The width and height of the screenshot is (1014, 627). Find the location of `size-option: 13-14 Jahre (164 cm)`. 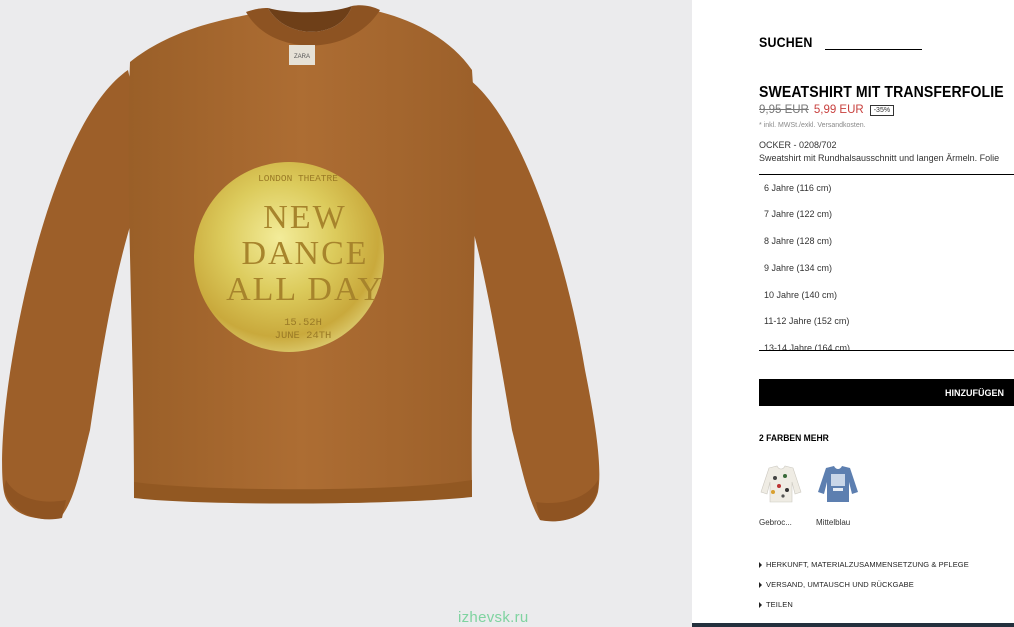

size-option: 13-14 Jahre (164 cm) is located at coordinates (886, 342).